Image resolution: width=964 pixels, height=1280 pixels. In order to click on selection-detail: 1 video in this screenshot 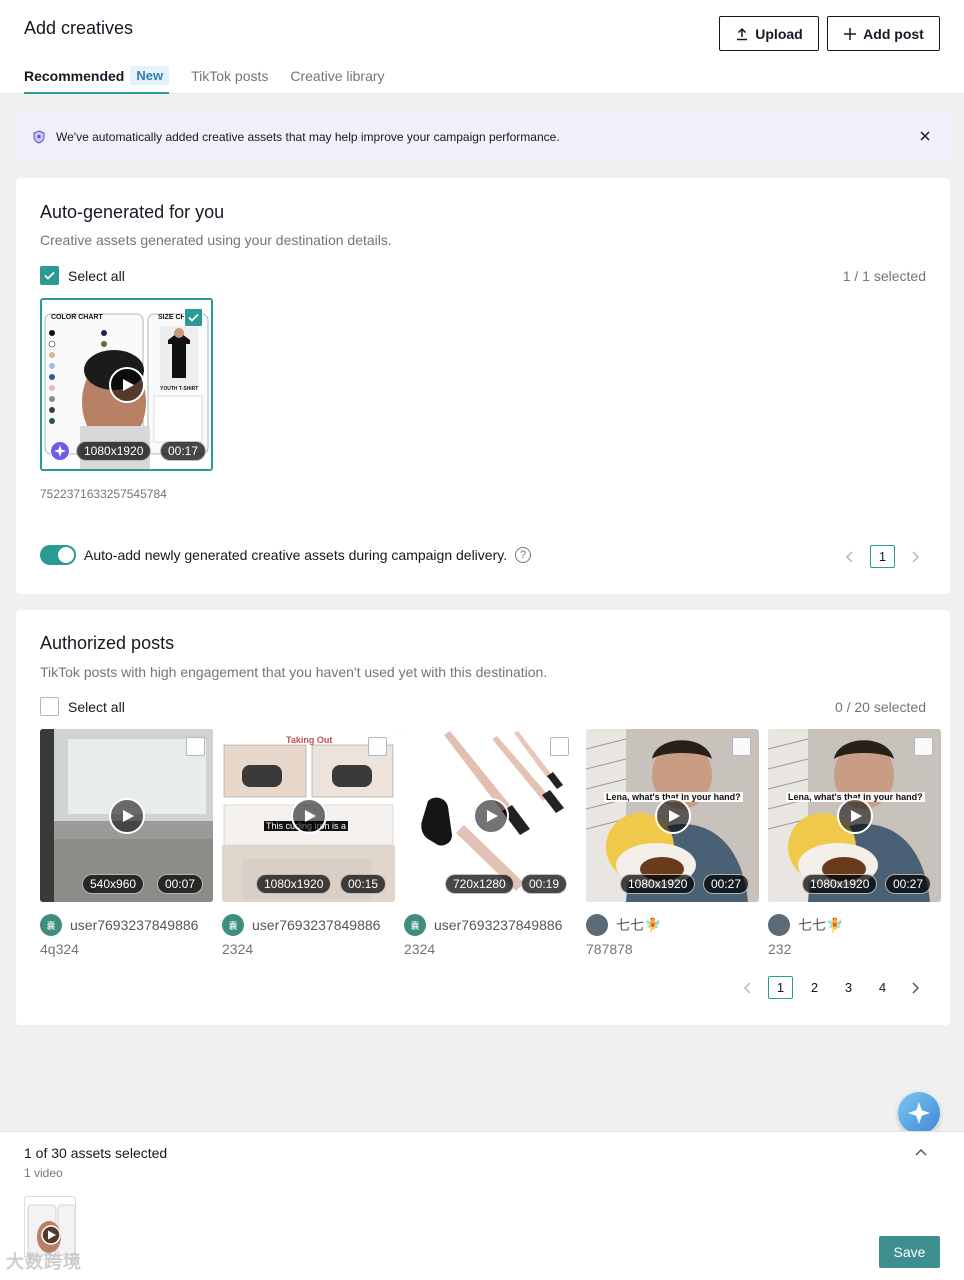, I will do `click(43, 1173)`.